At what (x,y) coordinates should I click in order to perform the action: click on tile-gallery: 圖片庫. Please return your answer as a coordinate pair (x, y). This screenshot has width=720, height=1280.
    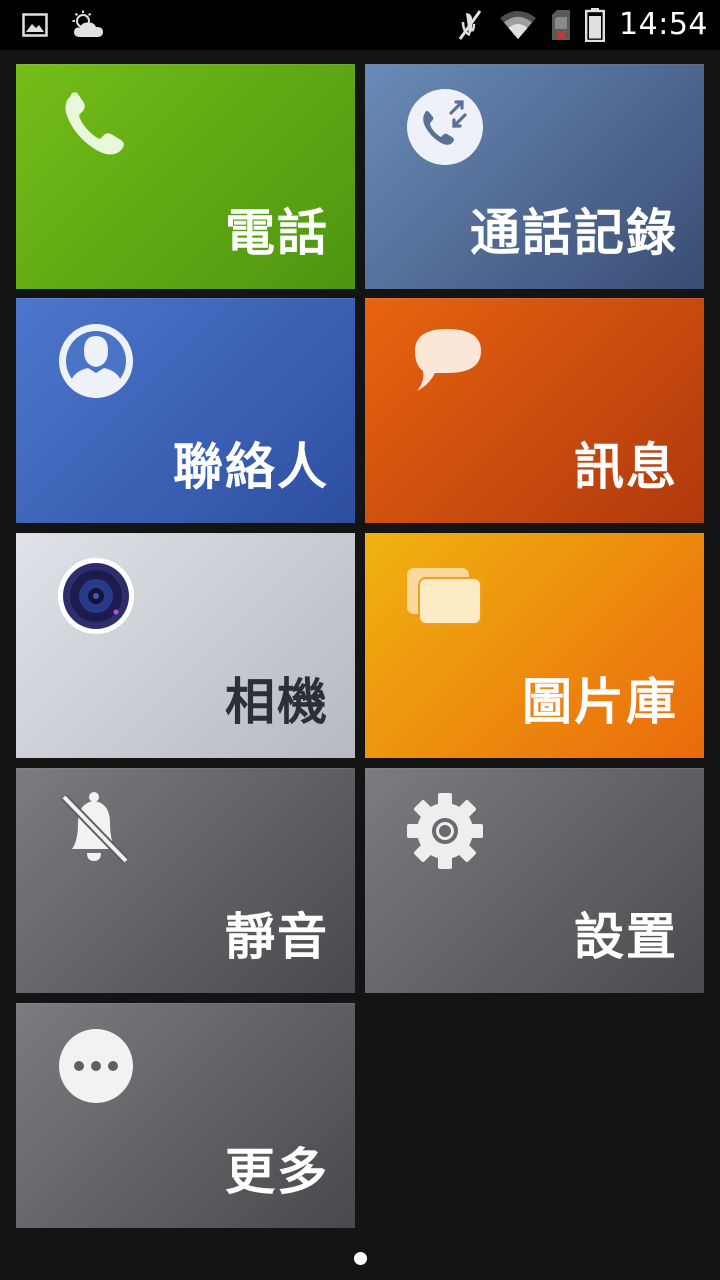
    Looking at the image, I should click on (534, 645).